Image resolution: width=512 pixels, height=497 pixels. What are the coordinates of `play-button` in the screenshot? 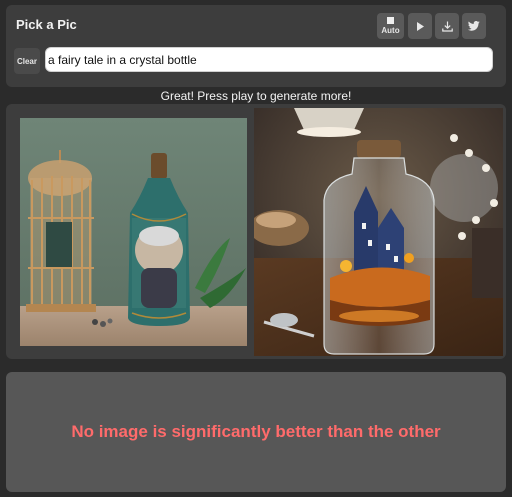 It's located at (420, 26).